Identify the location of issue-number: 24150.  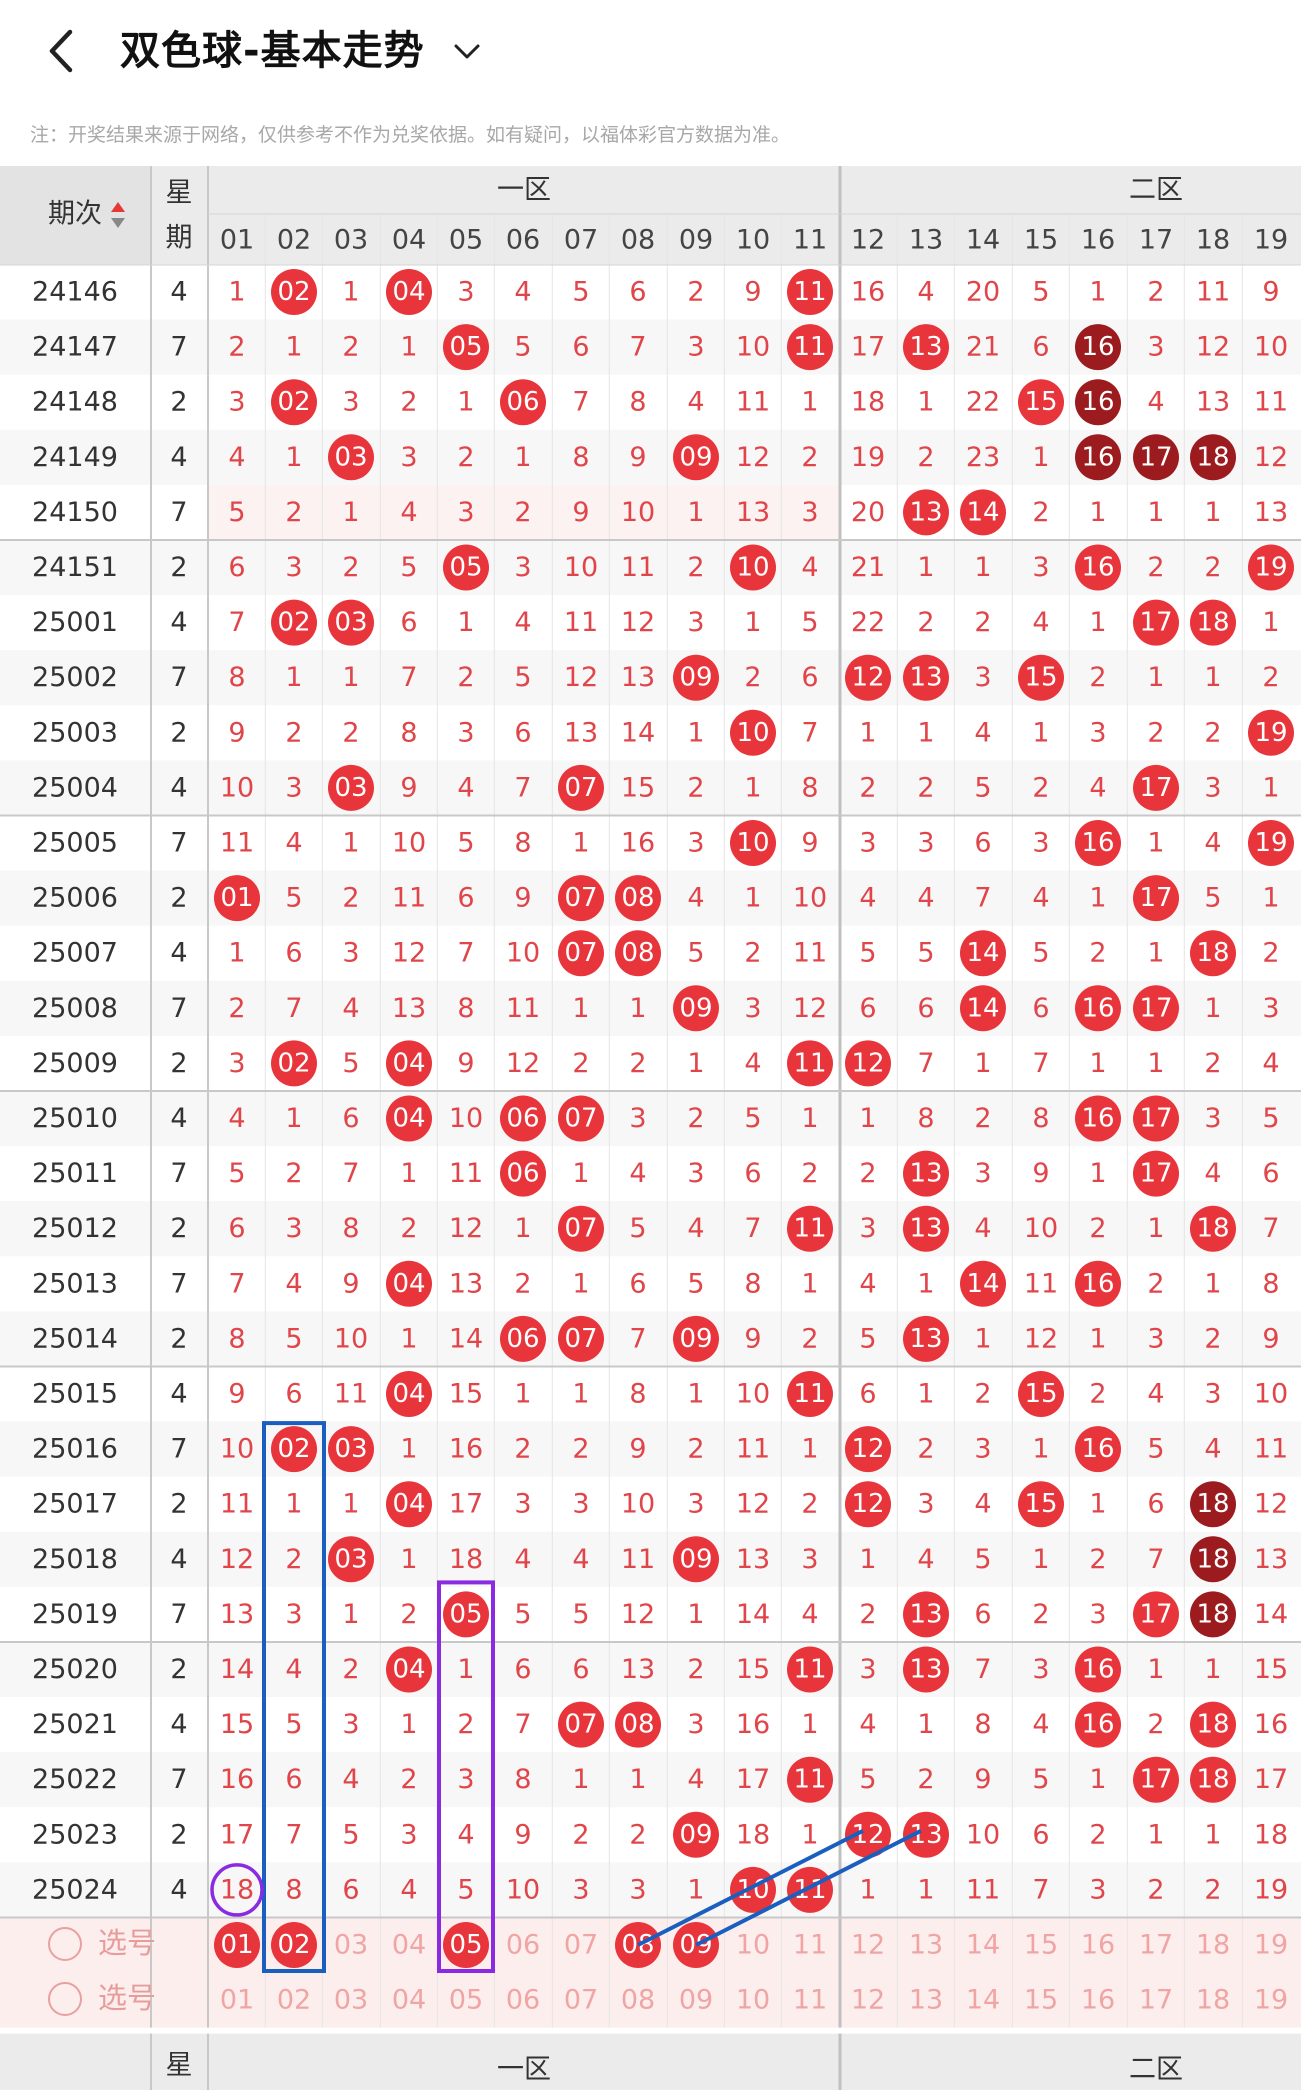
(75, 512).